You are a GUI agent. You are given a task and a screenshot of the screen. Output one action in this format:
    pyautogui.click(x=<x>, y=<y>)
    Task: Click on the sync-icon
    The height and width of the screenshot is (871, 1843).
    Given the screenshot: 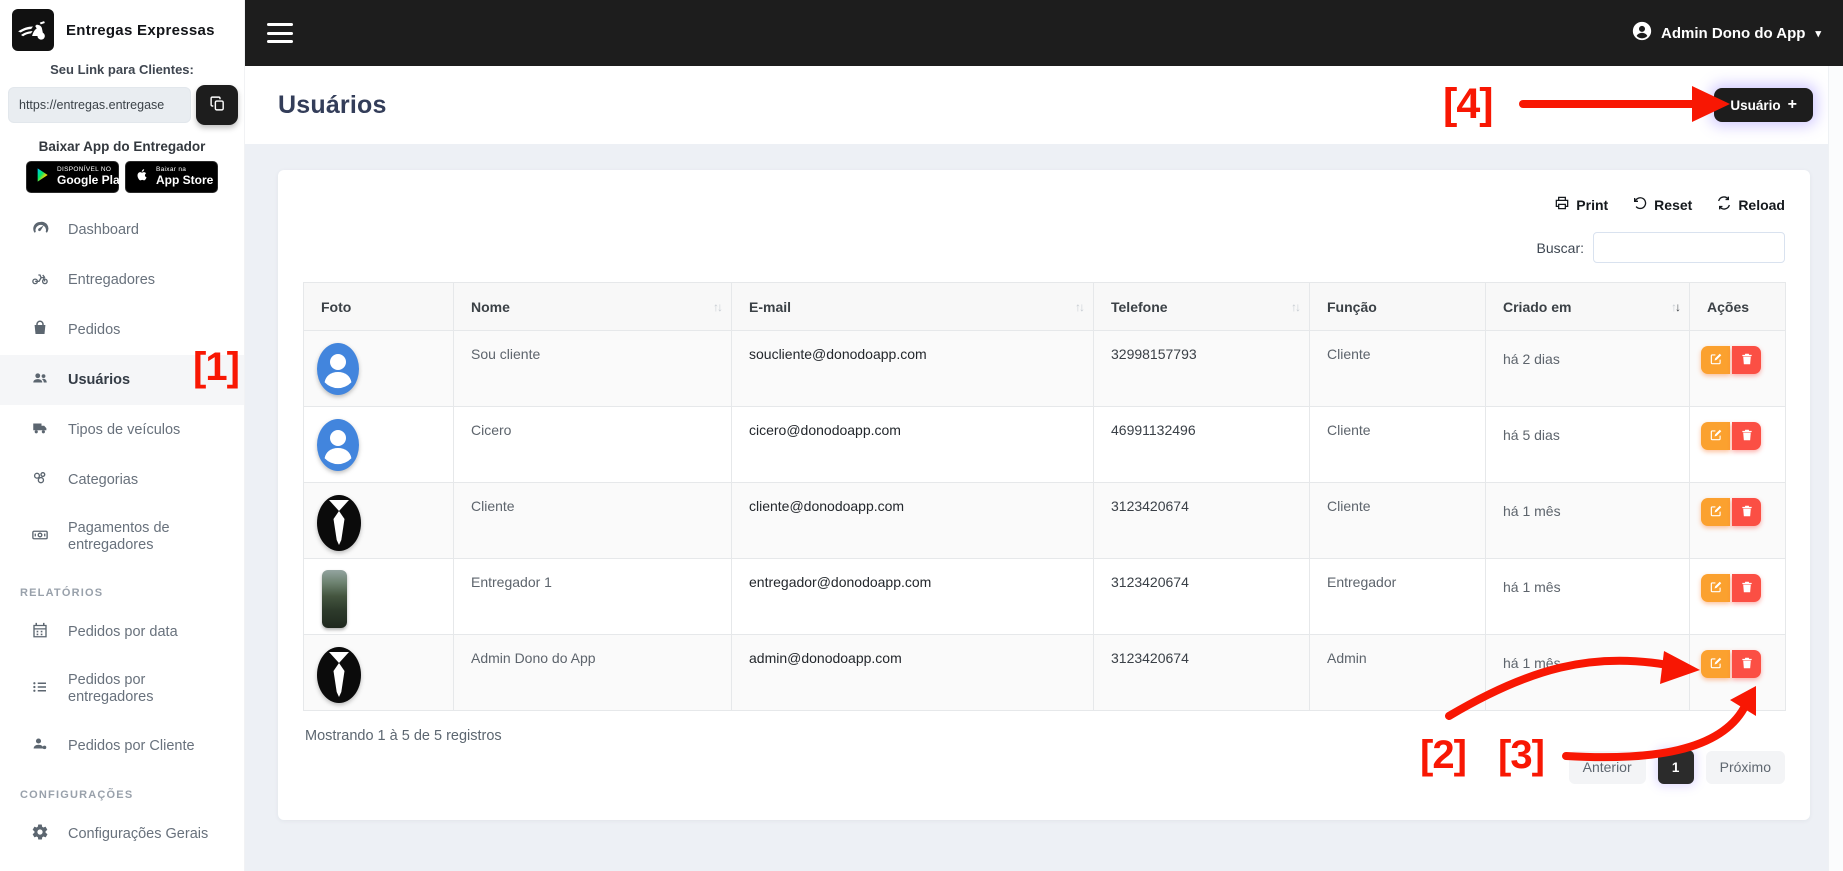 What is the action you would take?
    pyautogui.click(x=1724, y=204)
    